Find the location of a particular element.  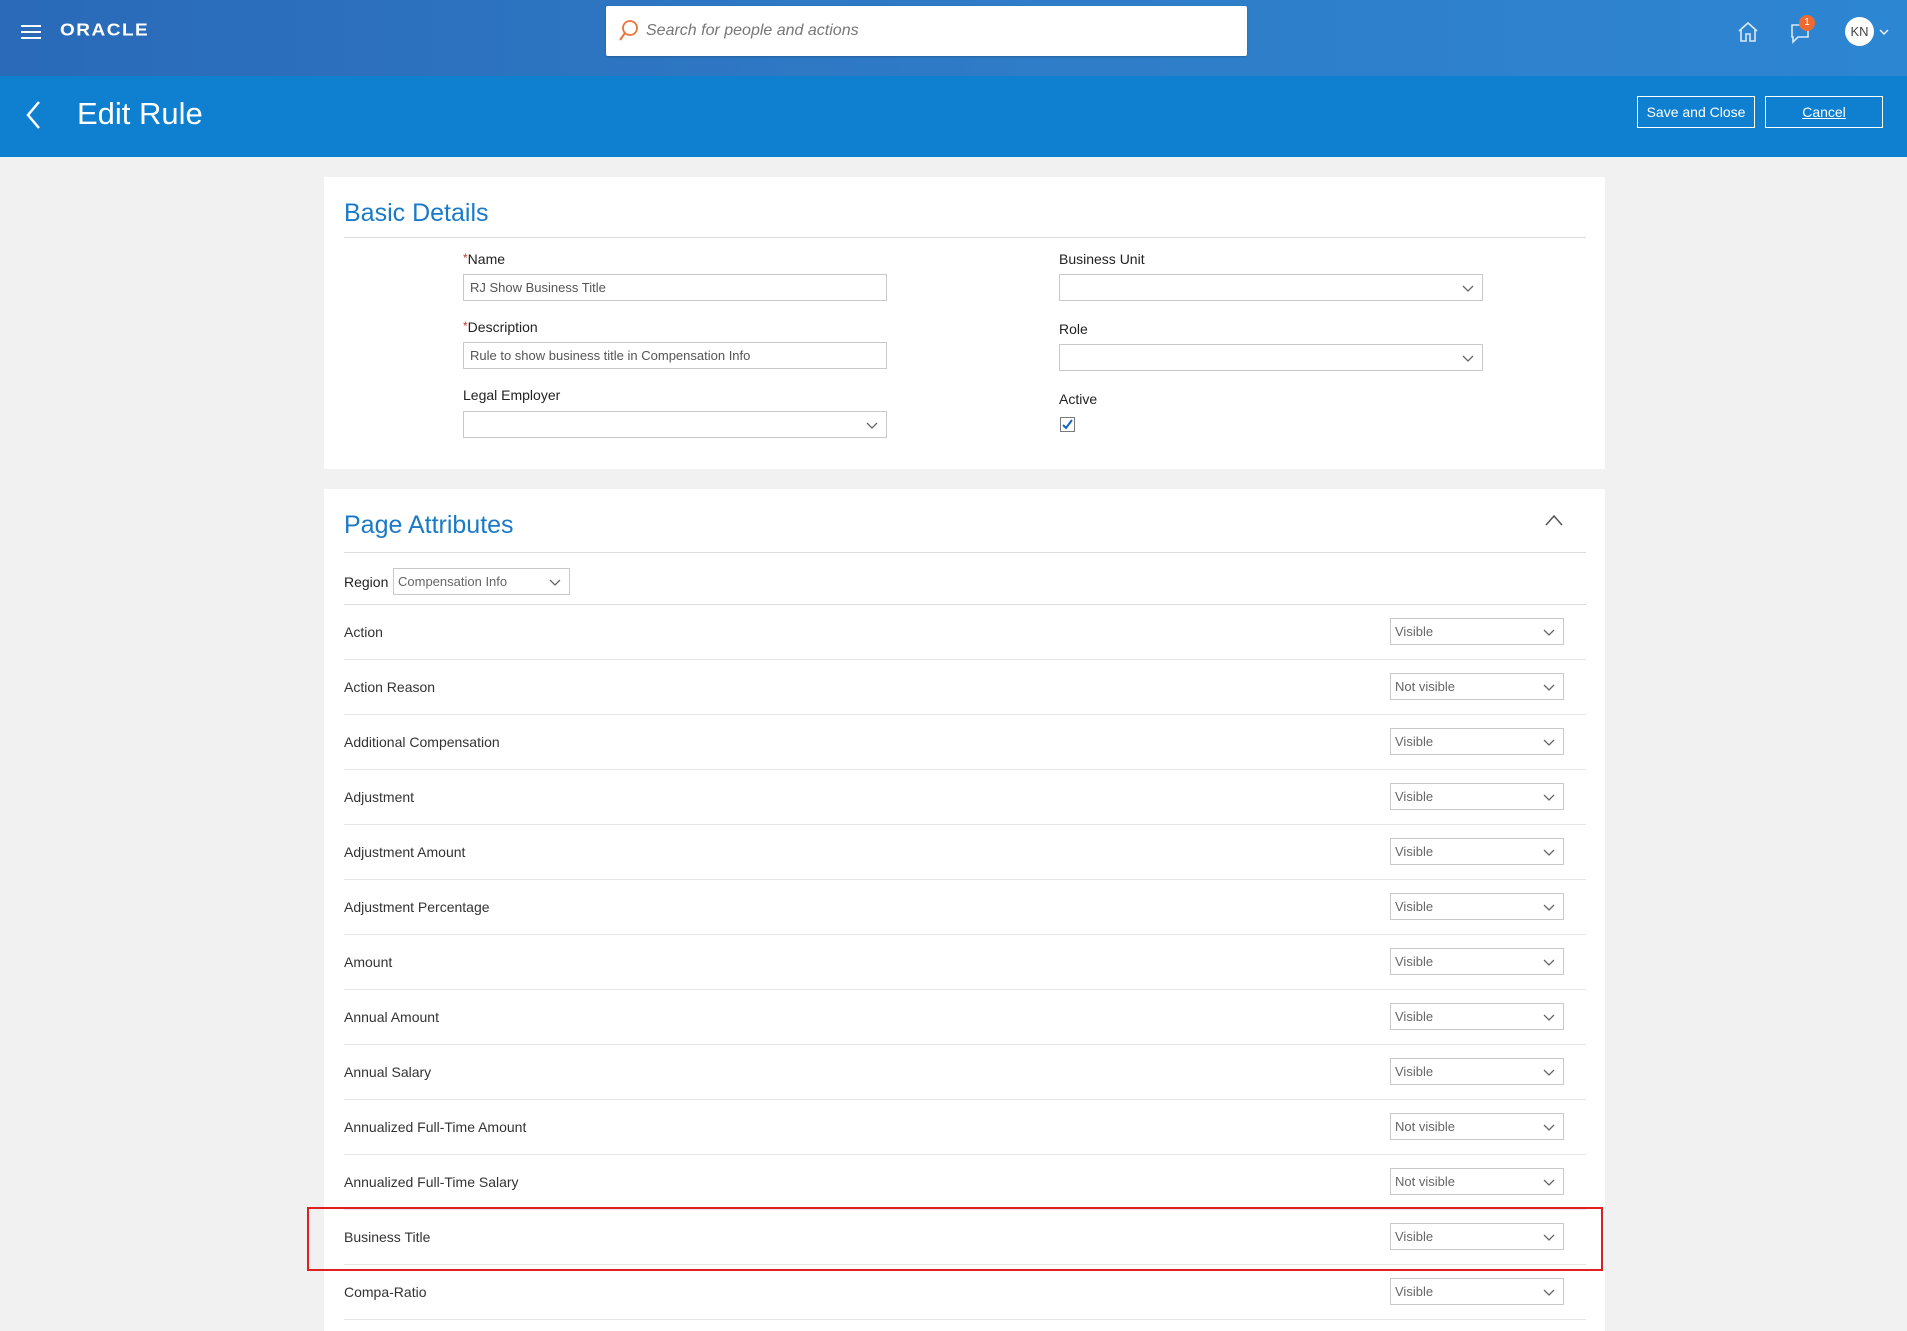

back-arrow-icon is located at coordinates (34, 115).